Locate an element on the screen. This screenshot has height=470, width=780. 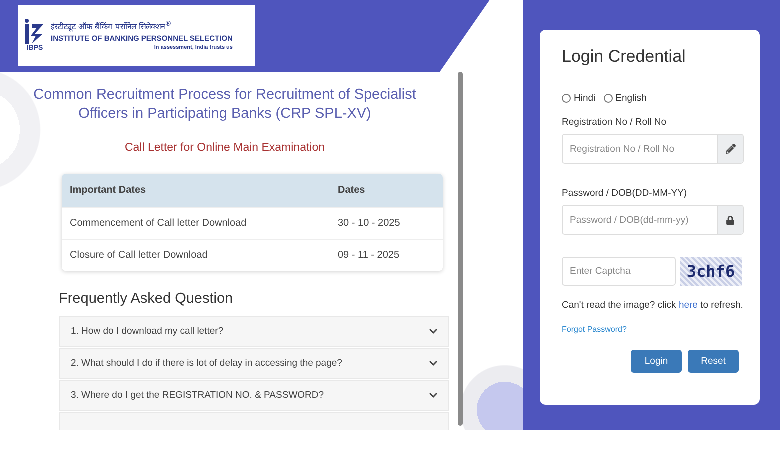
faq-item: 1. How do I download my call letter? is located at coordinates (254, 331).